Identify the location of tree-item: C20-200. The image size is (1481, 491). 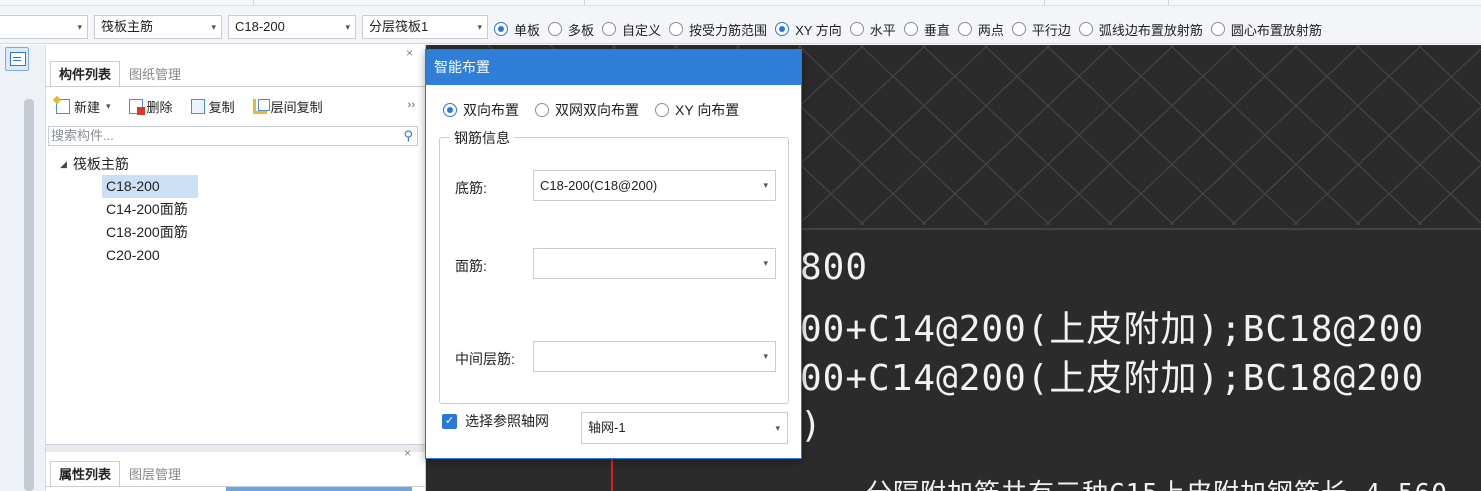
(150, 255).